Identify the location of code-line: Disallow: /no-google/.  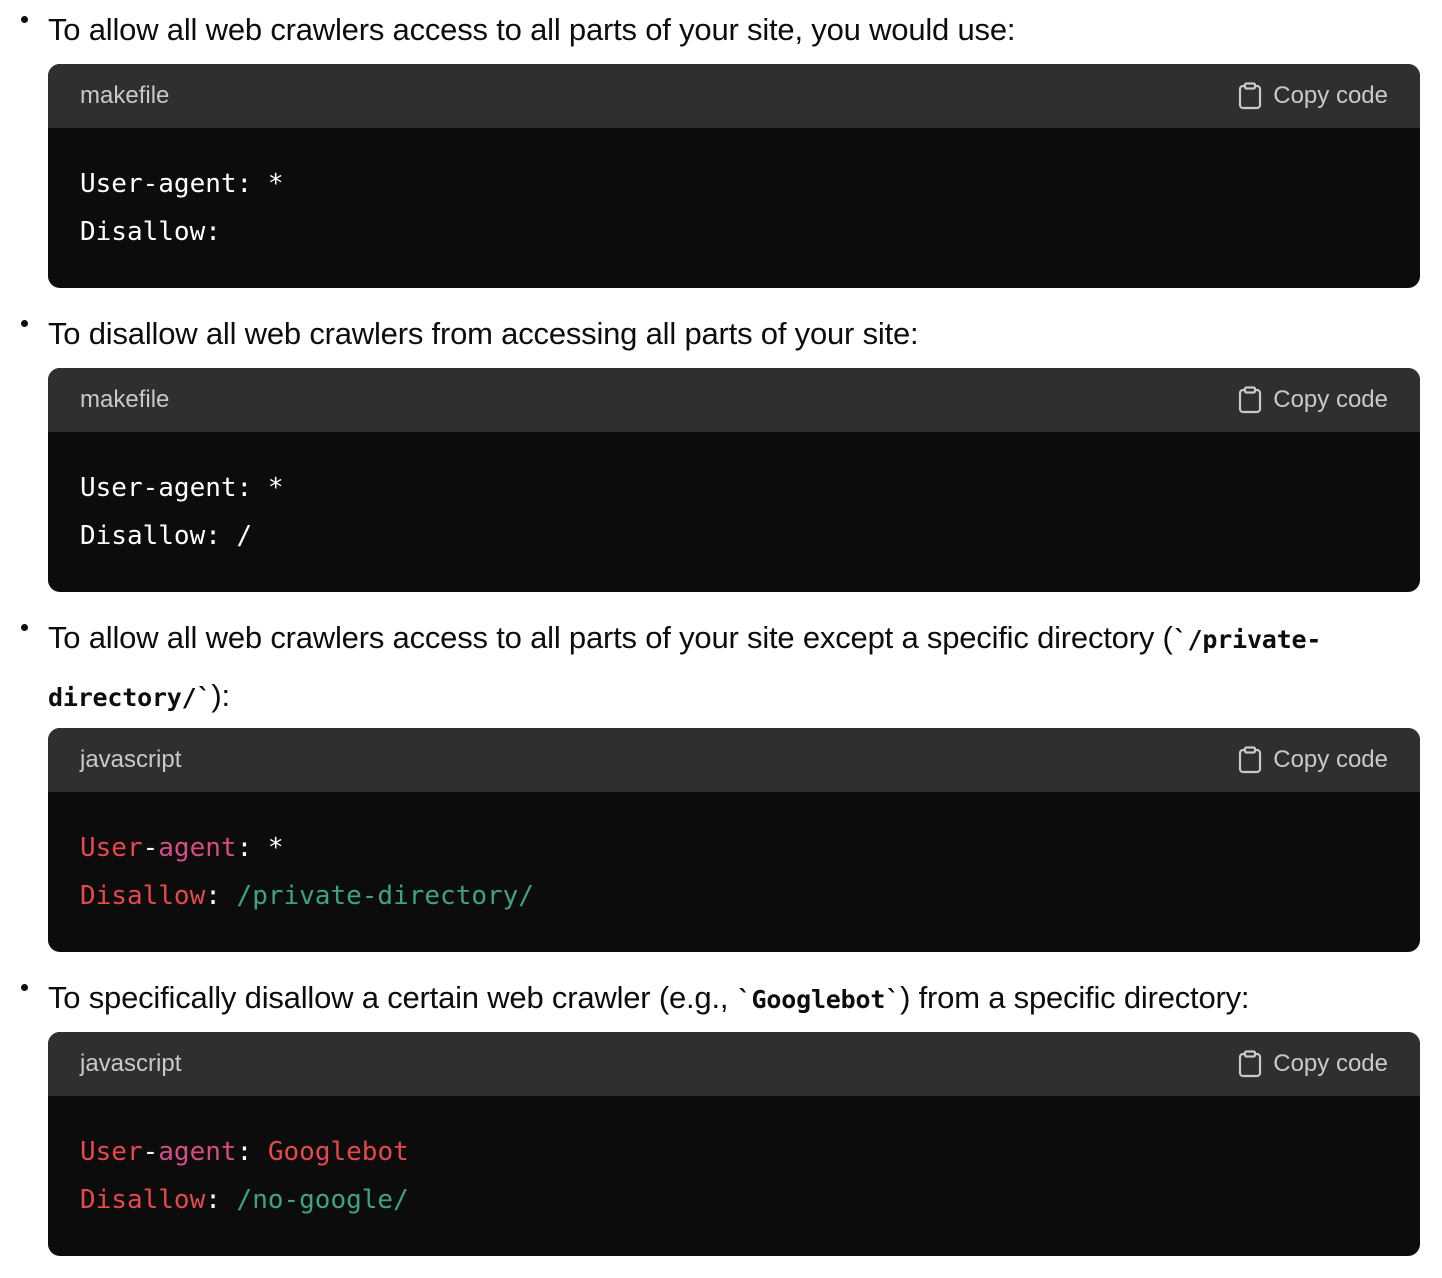
(244, 1200).